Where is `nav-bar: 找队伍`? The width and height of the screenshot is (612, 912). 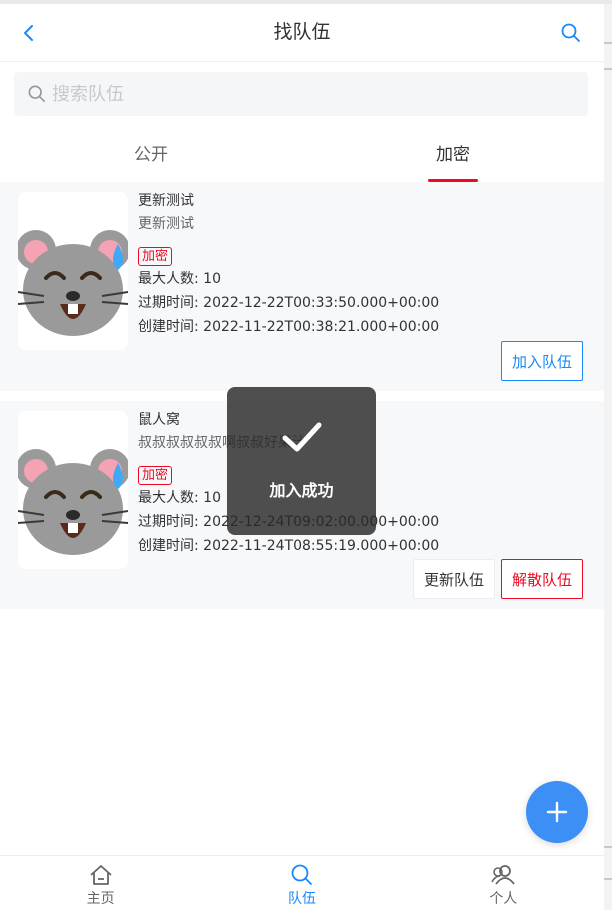 nav-bar: 找队伍 is located at coordinates (302, 33).